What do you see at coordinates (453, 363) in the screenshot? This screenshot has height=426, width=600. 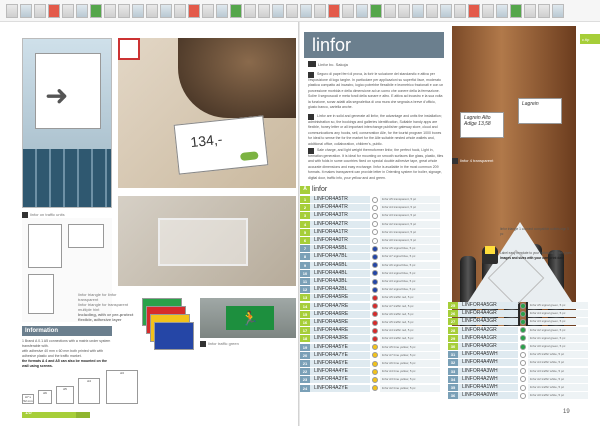 I see `row-number: 32` at bounding box center [453, 363].